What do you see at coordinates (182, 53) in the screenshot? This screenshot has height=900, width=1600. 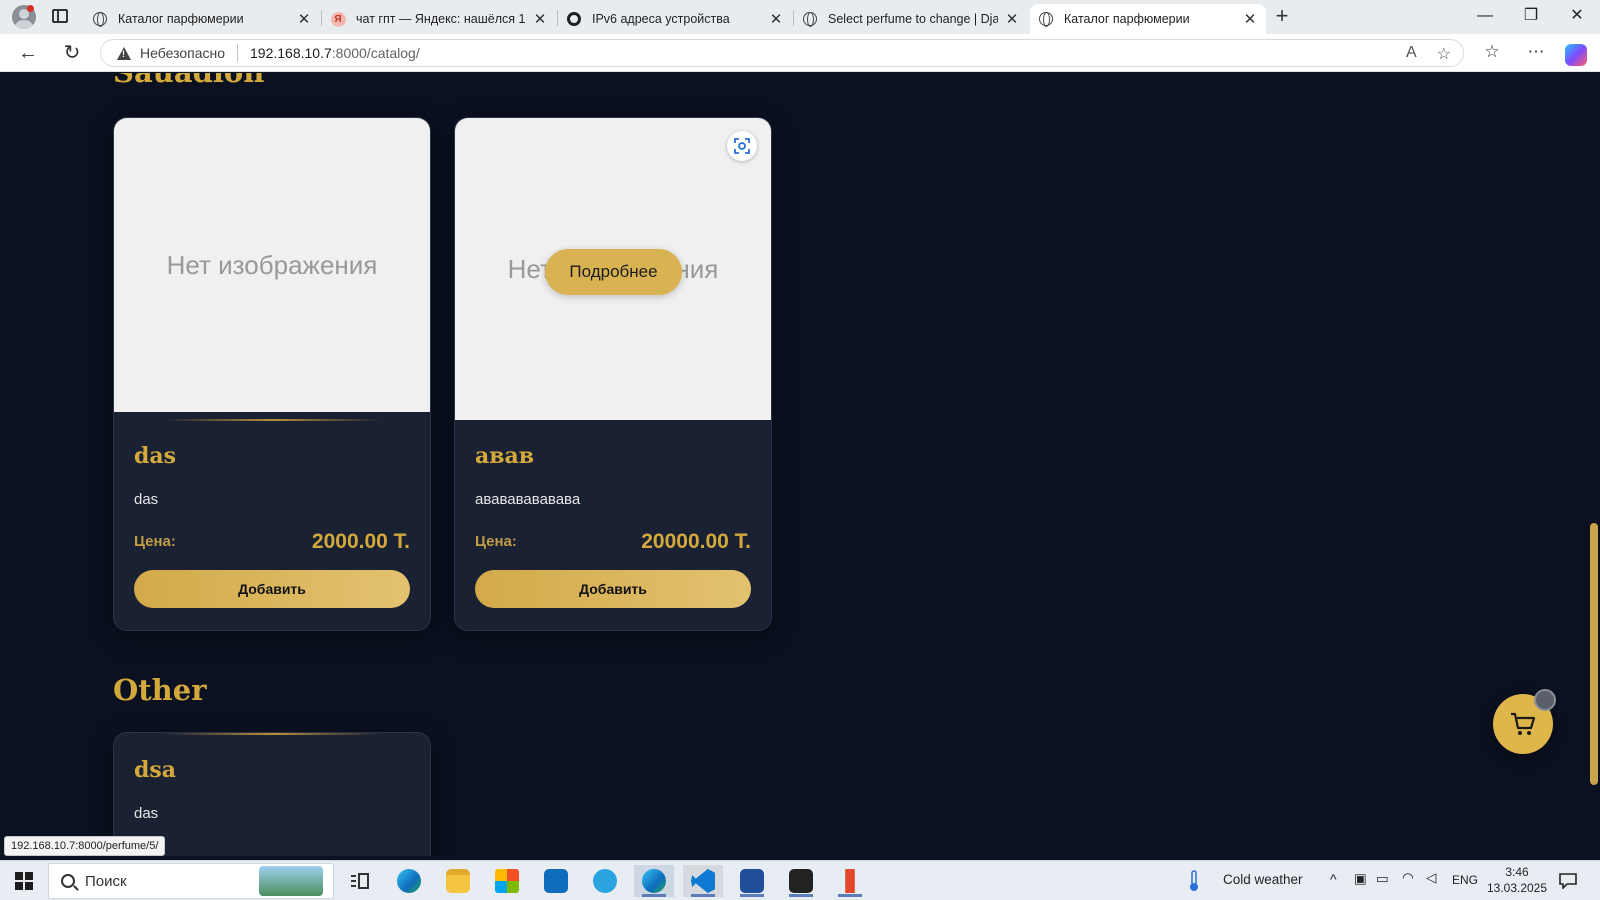 I see `security-label: Небезопасно` at bounding box center [182, 53].